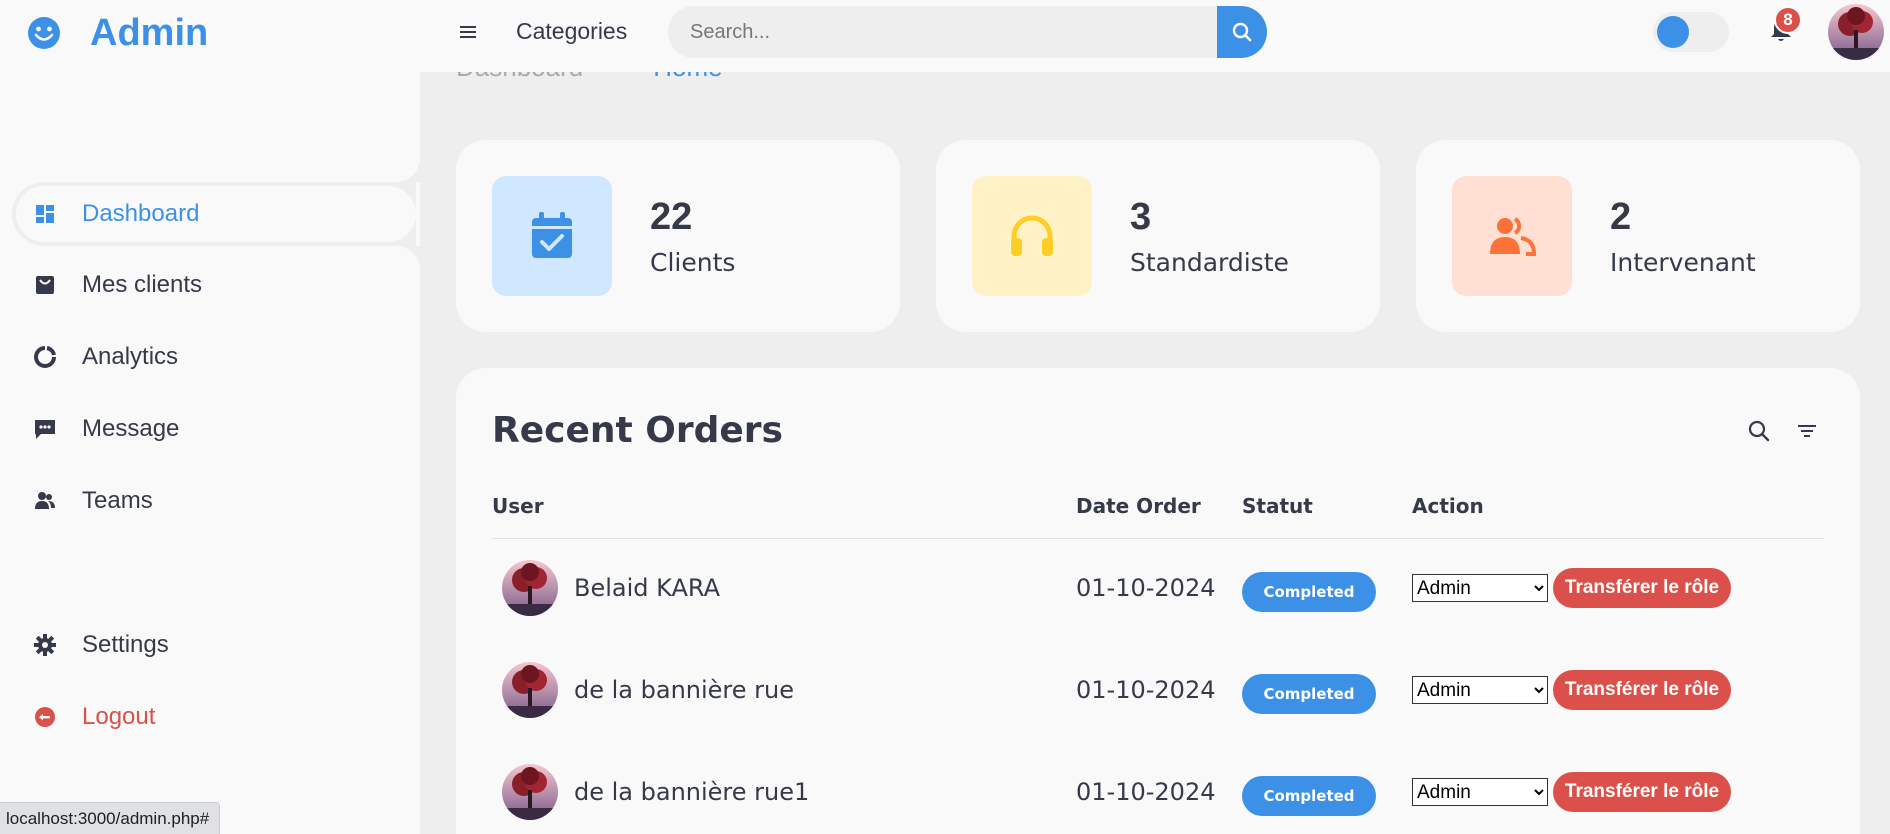  I want to click on sidebar-item-label: Mes clients, so click(142, 284).